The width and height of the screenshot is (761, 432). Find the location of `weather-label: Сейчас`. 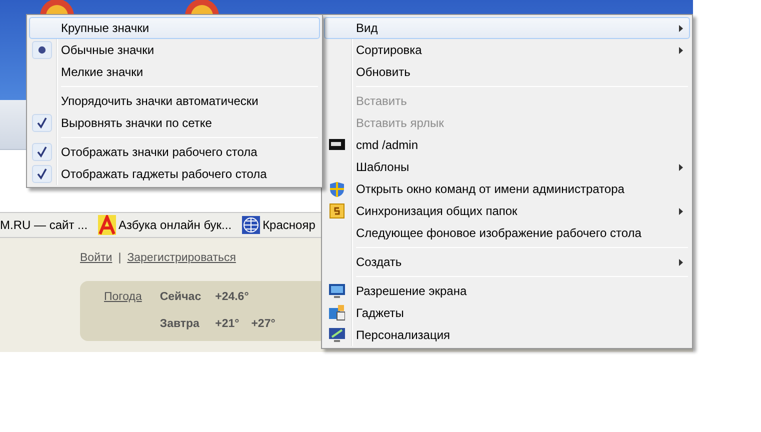

weather-label: Сейчас is located at coordinates (181, 298).